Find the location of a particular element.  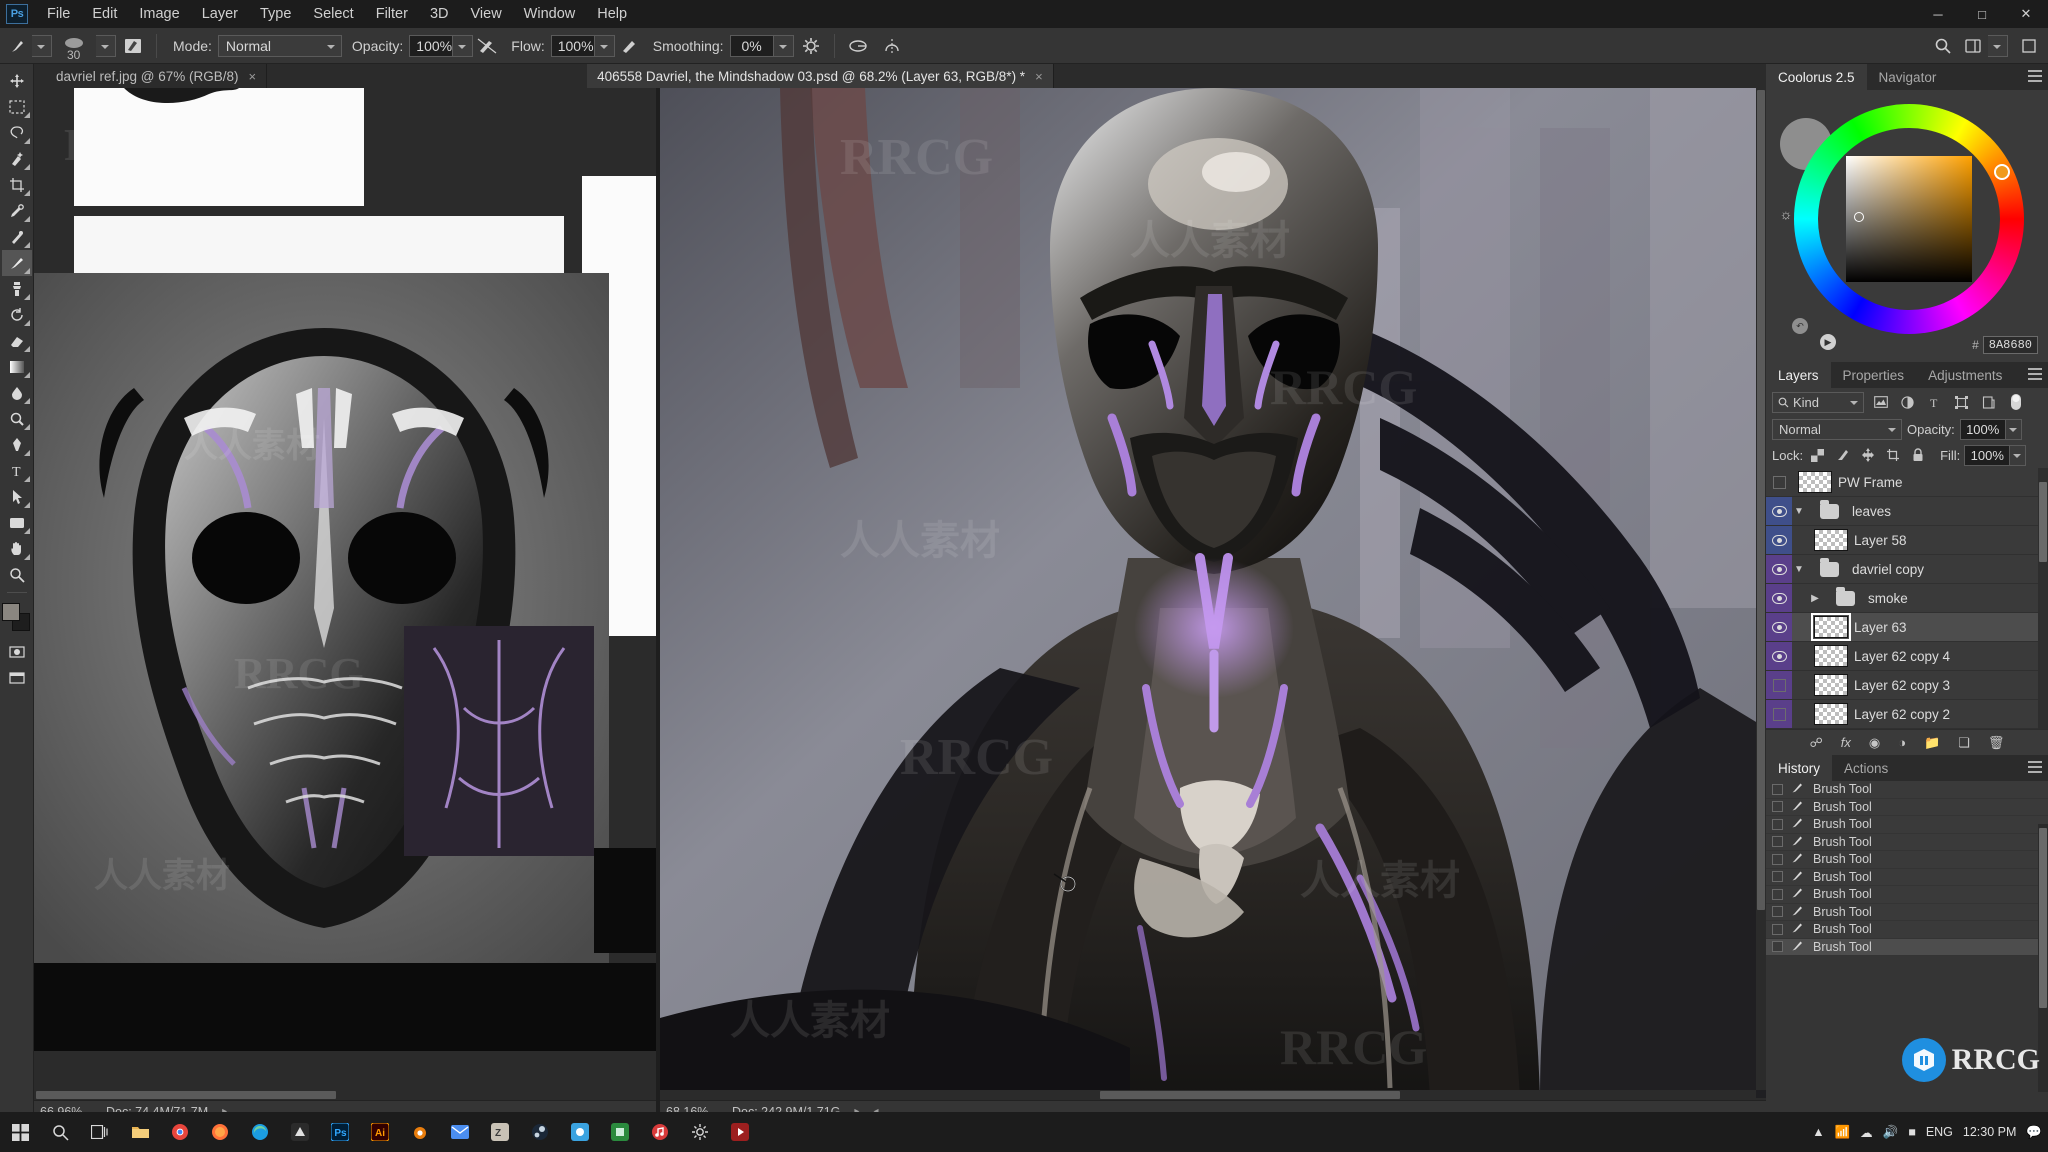

tab-layers: Layers is located at coordinates (1798, 375).